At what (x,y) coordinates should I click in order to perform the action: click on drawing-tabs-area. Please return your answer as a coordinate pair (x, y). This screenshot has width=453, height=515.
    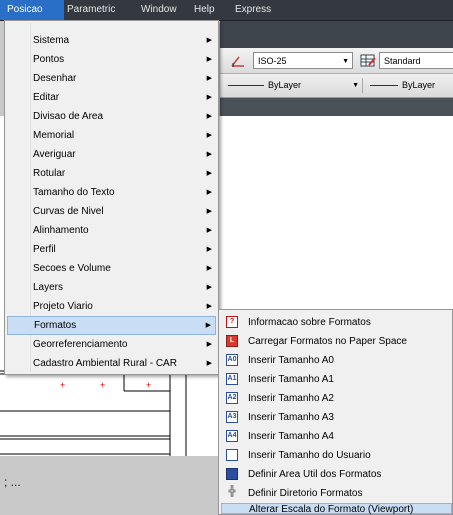
    Looking at the image, I should click on (336, 107).